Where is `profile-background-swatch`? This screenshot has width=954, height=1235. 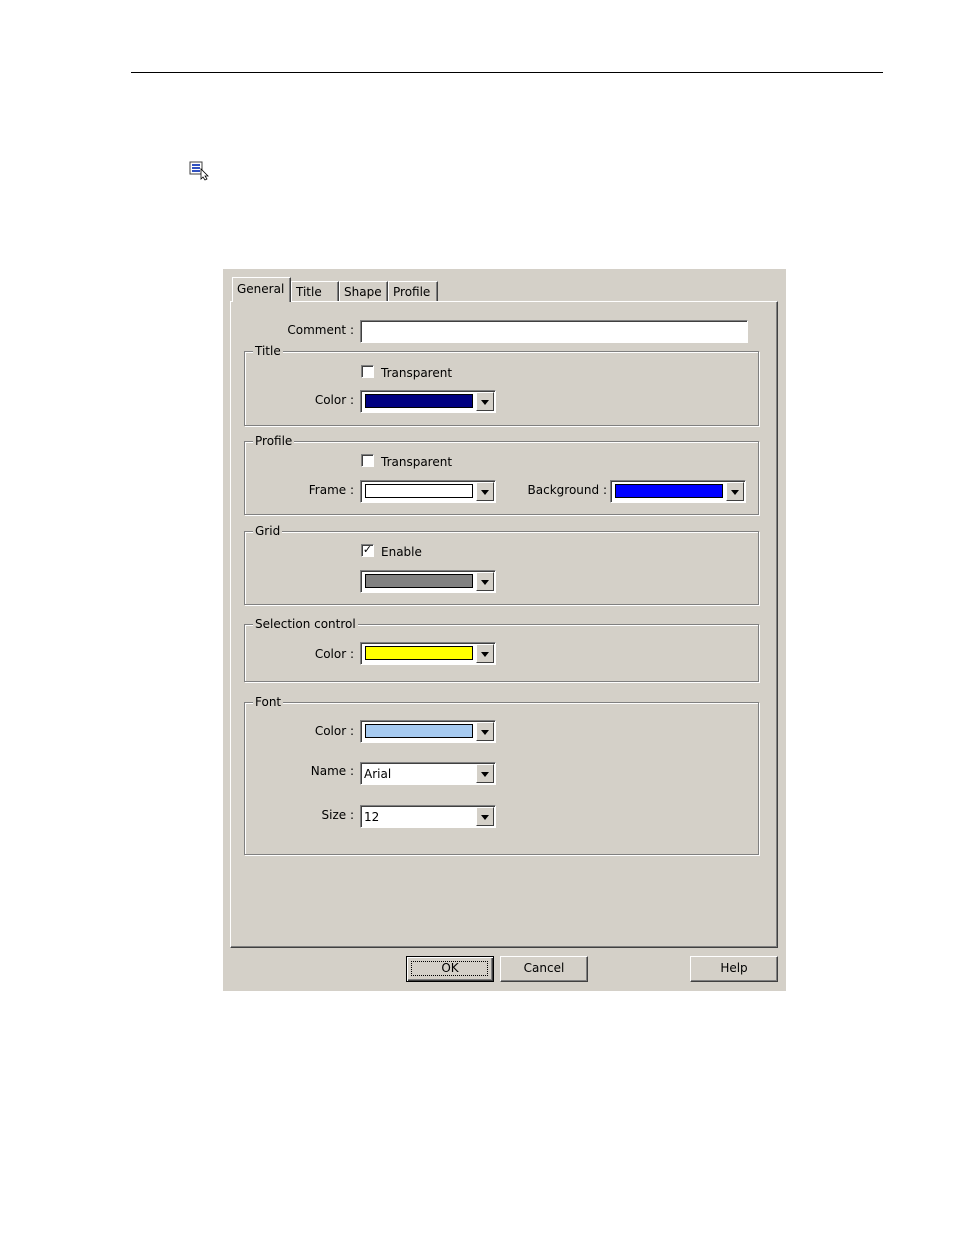 profile-background-swatch is located at coordinates (669, 491).